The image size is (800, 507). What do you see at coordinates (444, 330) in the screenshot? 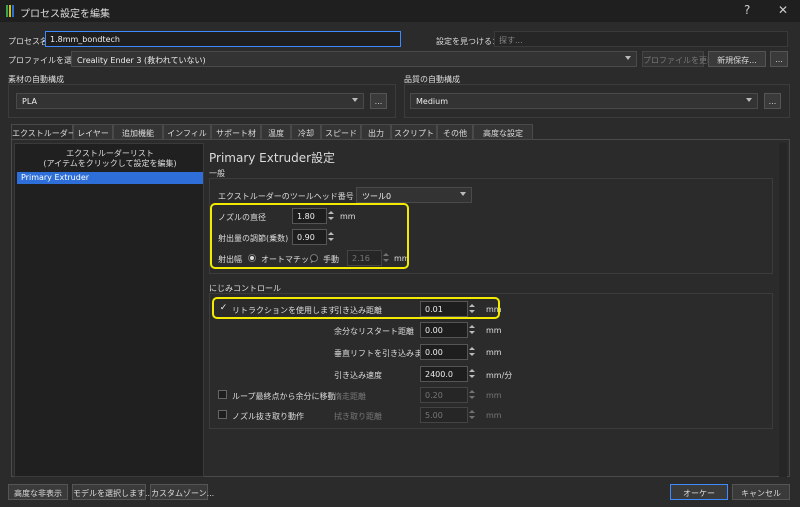
I see `extra-restart-input: 0.00` at bounding box center [444, 330].